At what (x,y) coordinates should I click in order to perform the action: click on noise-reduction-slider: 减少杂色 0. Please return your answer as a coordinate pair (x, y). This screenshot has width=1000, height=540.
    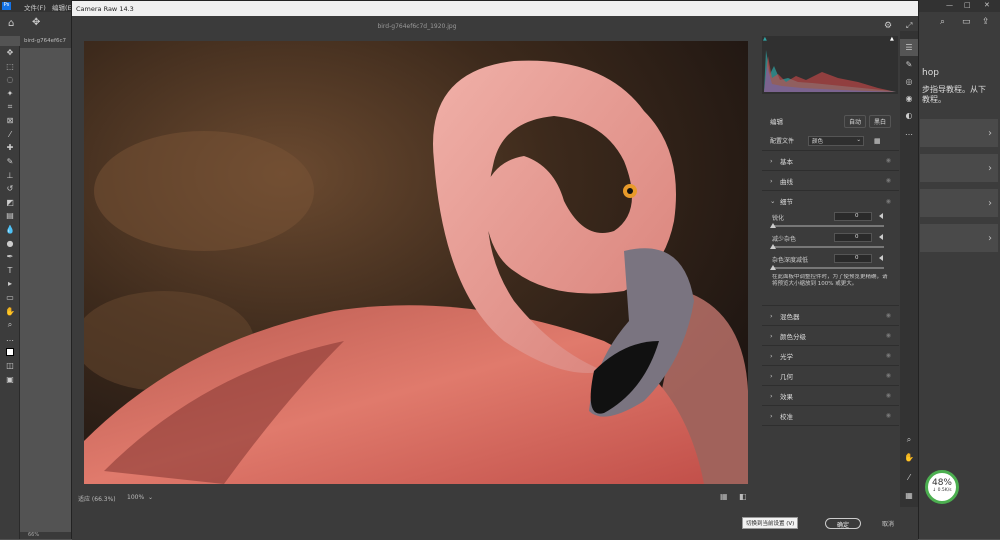
    Looking at the image, I should click on (830, 242).